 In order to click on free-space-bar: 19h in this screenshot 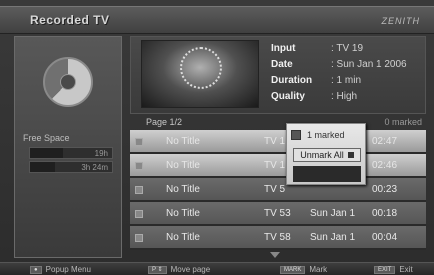, I will do `click(71, 153)`.